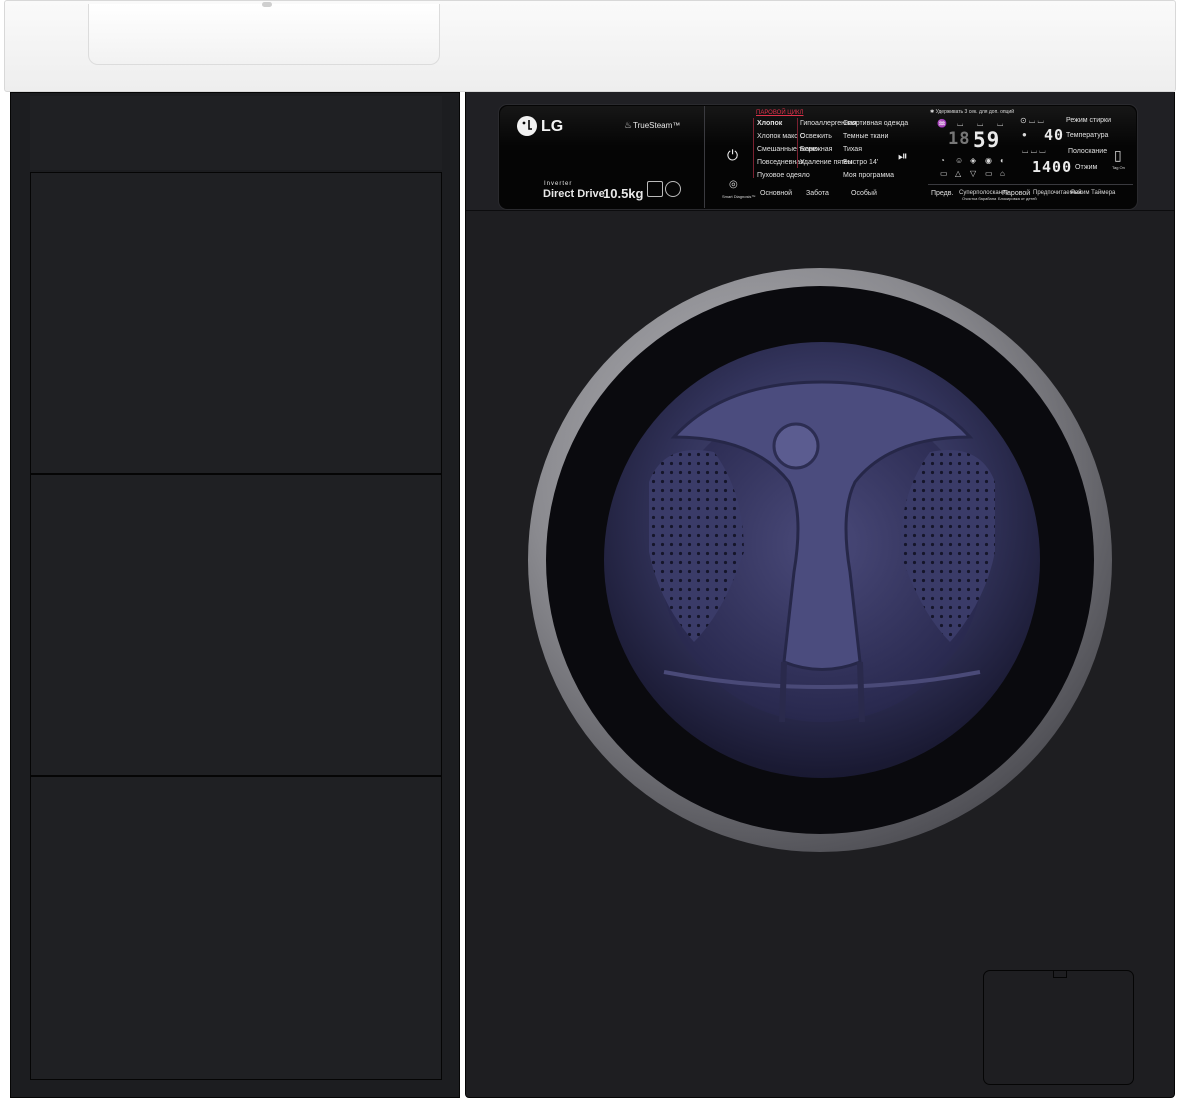 This screenshot has width=1179, height=1100. Describe the element at coordinates (732, 155) in the screenshot. I see `power-button: ⏻` at that location.